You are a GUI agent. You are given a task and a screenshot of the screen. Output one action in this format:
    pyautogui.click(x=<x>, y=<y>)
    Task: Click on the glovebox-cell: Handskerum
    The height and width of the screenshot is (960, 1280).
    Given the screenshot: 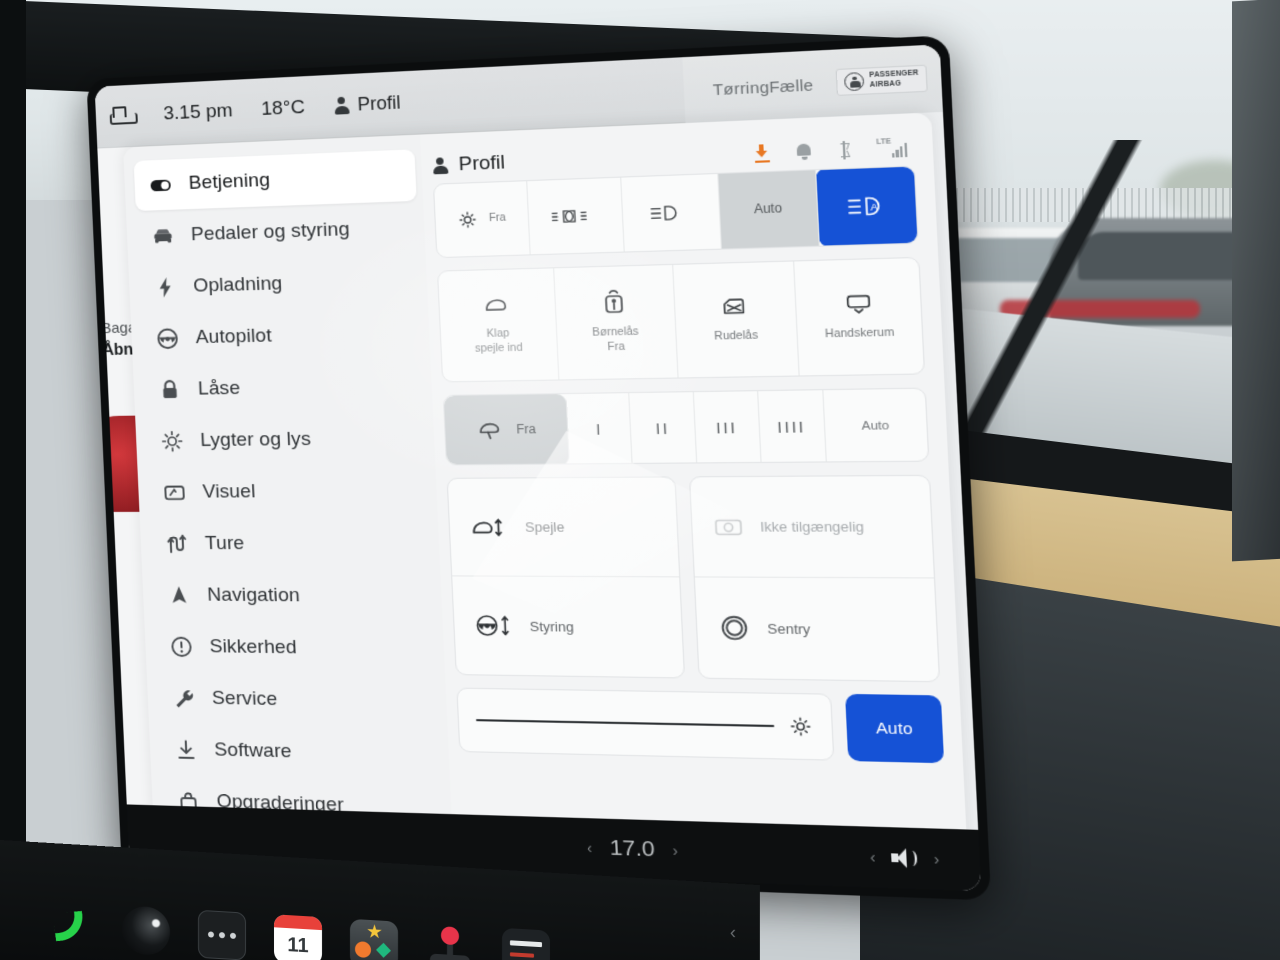 What is the action you would take?
    pyautogui.click(x=858, y=317)
    